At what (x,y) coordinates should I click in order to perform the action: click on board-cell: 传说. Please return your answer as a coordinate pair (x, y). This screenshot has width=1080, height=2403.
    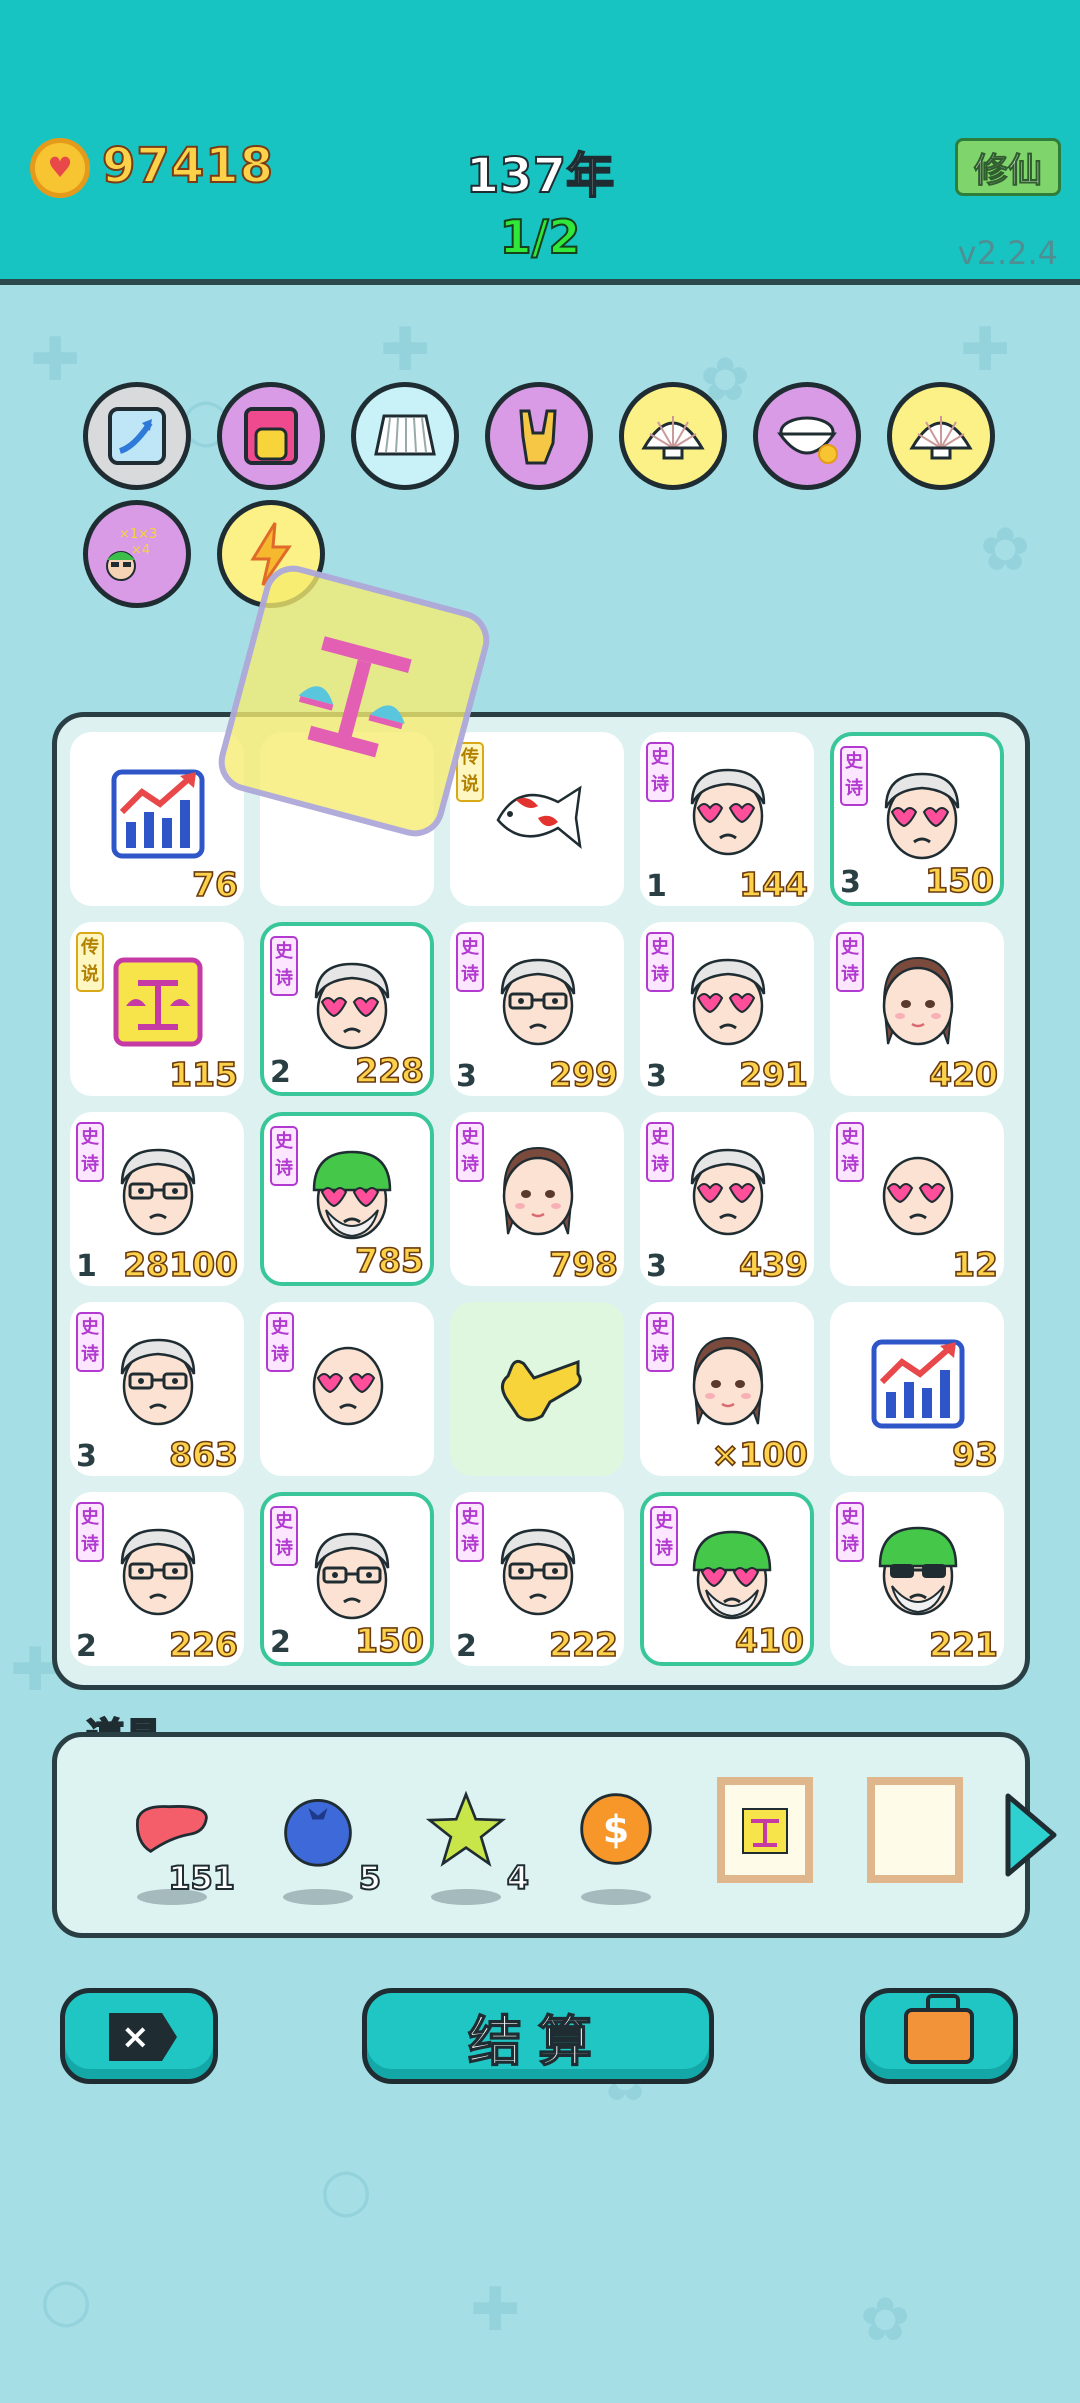
    Looking at the image, I should click on (537, 819).